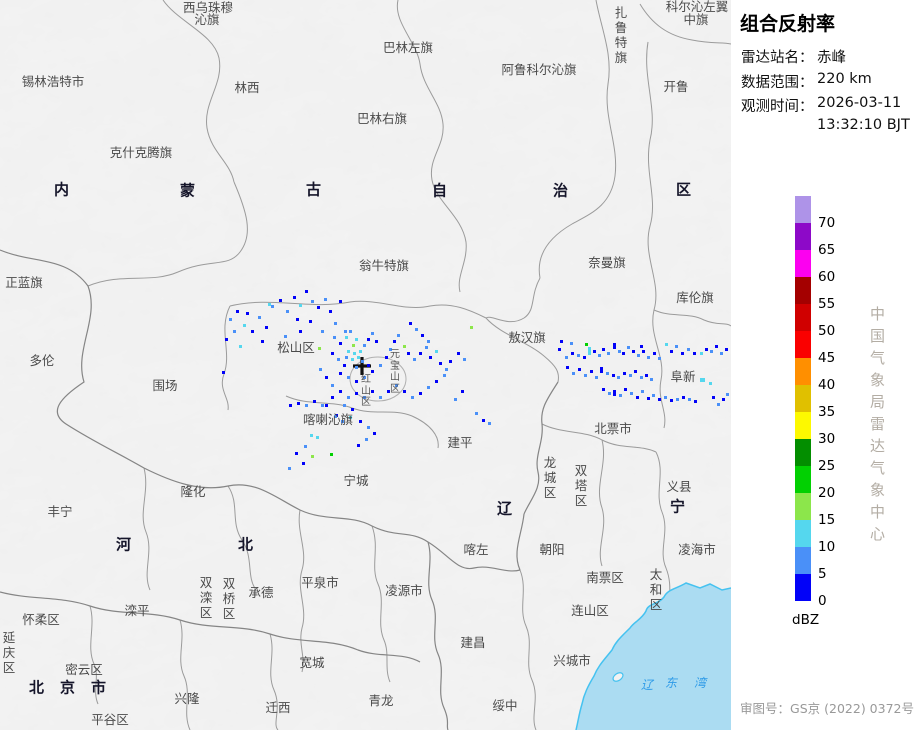 The image size is (920, 730). What do you see at coordinates (806, 620) in the screenshot?
I see `legend-unit: dBZ` at bounding box center [806, 620].